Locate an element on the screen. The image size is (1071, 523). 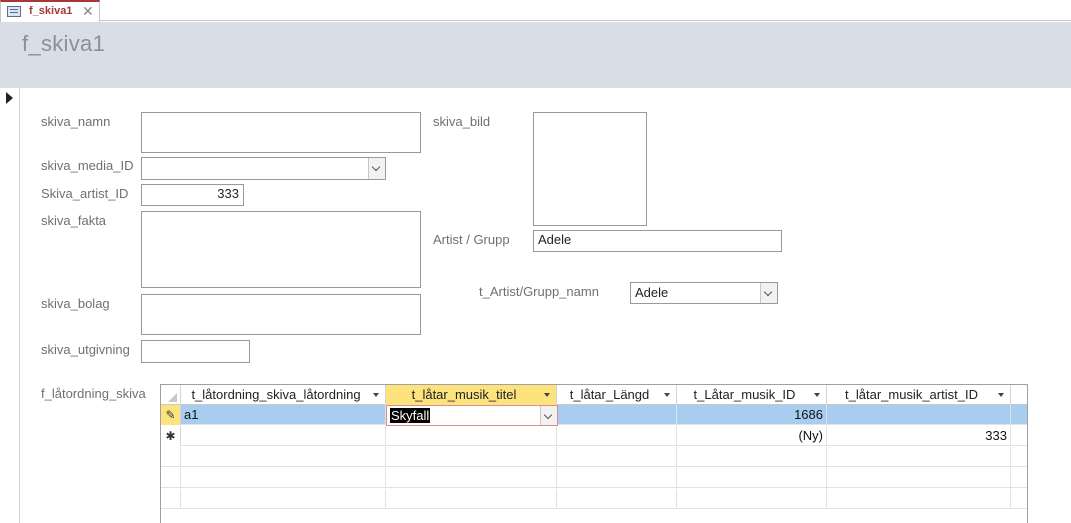
column-header-langd: t_låtar_Längd is located at coordinates (617, 395).